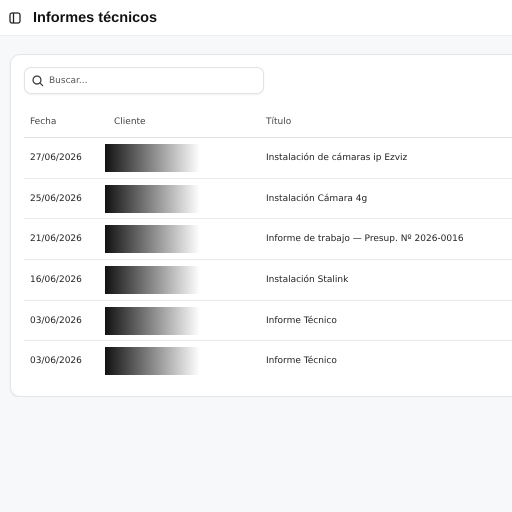 This screenshot has height=512, width=512. What do you see at coordinates (56, 157) in the screenshot?
I see `table-cell: 27/06/2026` at bounding box center [56, 157].